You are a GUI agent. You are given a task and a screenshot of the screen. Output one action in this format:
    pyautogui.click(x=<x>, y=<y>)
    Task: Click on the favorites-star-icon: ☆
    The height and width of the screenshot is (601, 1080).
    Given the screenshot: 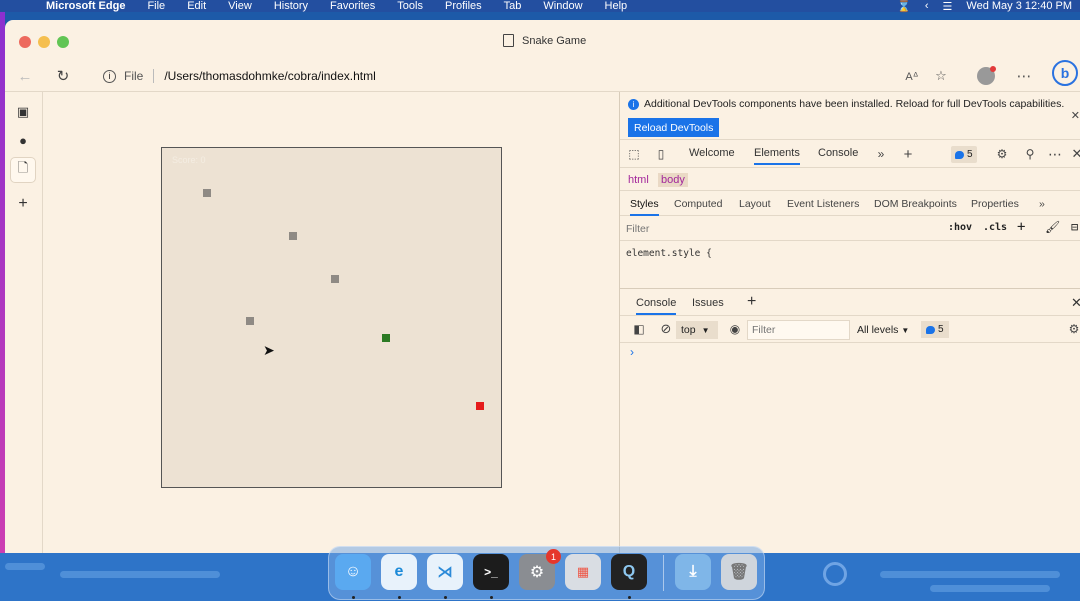 What is the action you would take?
    pyautogui.click(x=941, y=76)
    